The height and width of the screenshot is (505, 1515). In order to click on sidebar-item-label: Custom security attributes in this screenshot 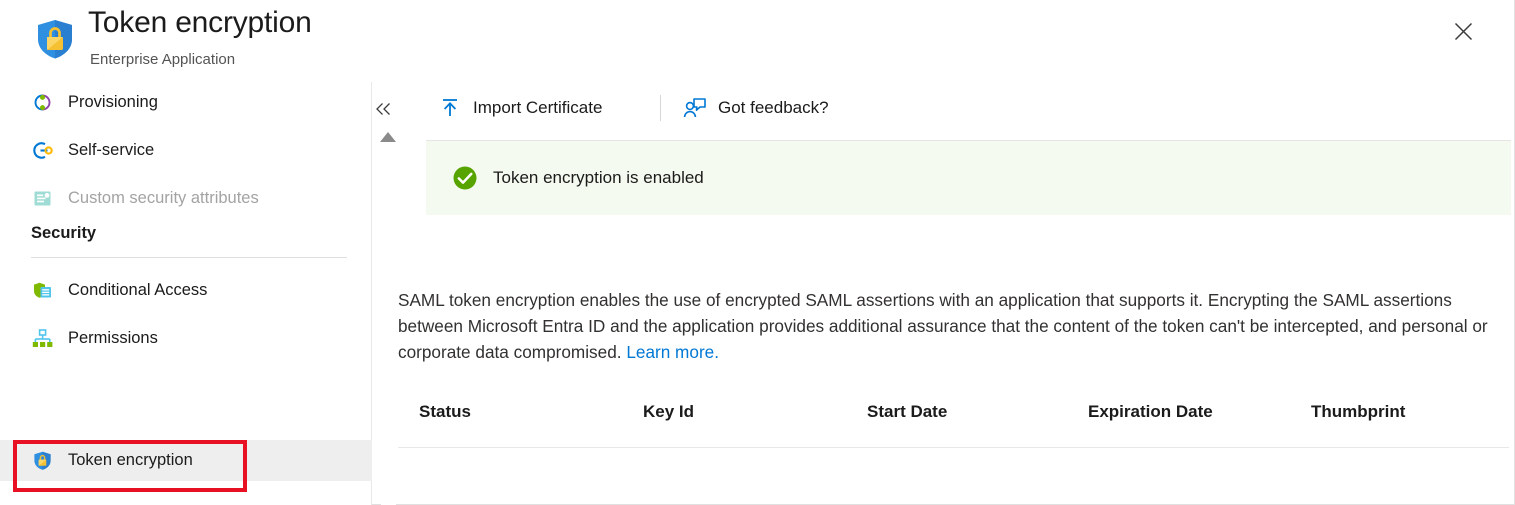, I will do `click(163, 198)`.